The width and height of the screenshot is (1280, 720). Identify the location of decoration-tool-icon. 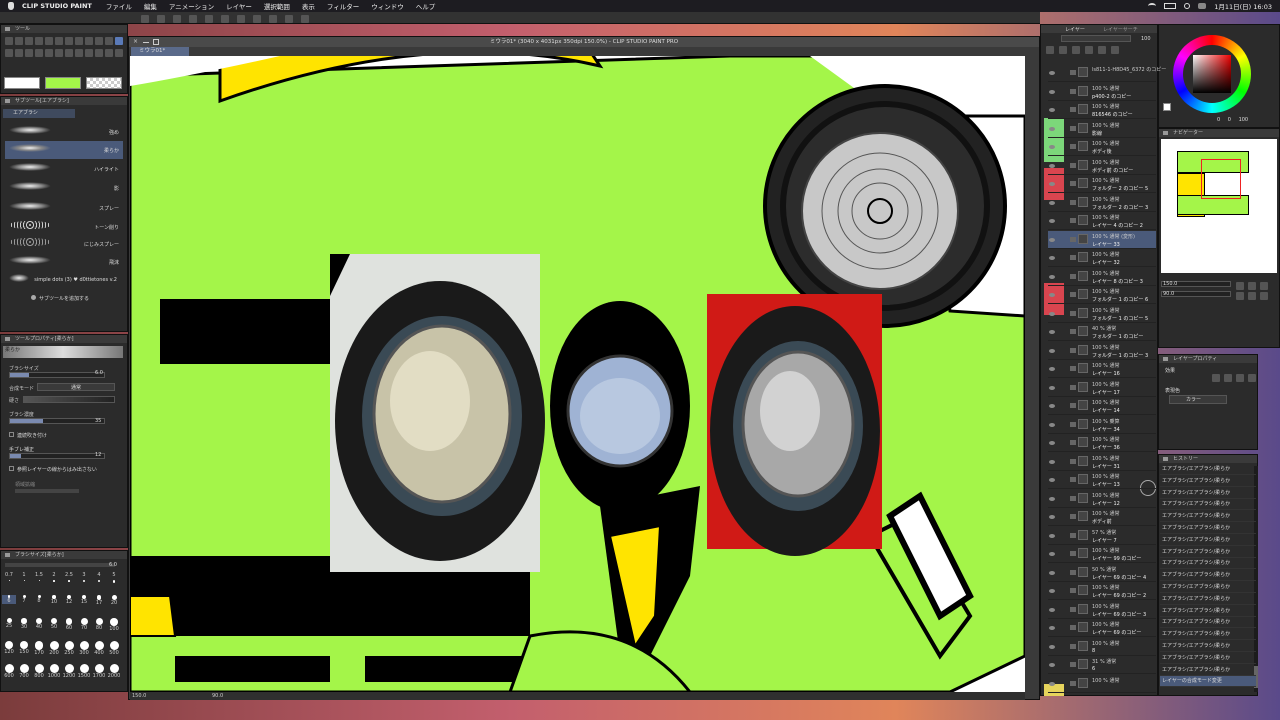
(9, 53).